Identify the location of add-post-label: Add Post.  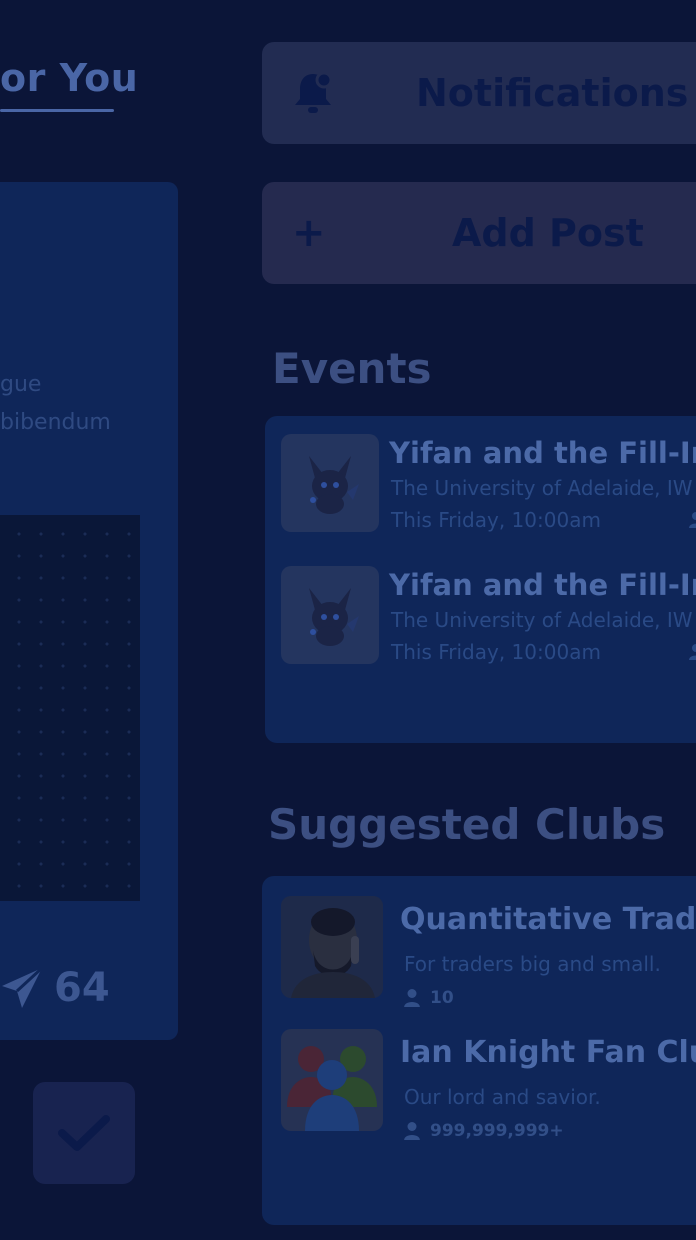
(548, 233).